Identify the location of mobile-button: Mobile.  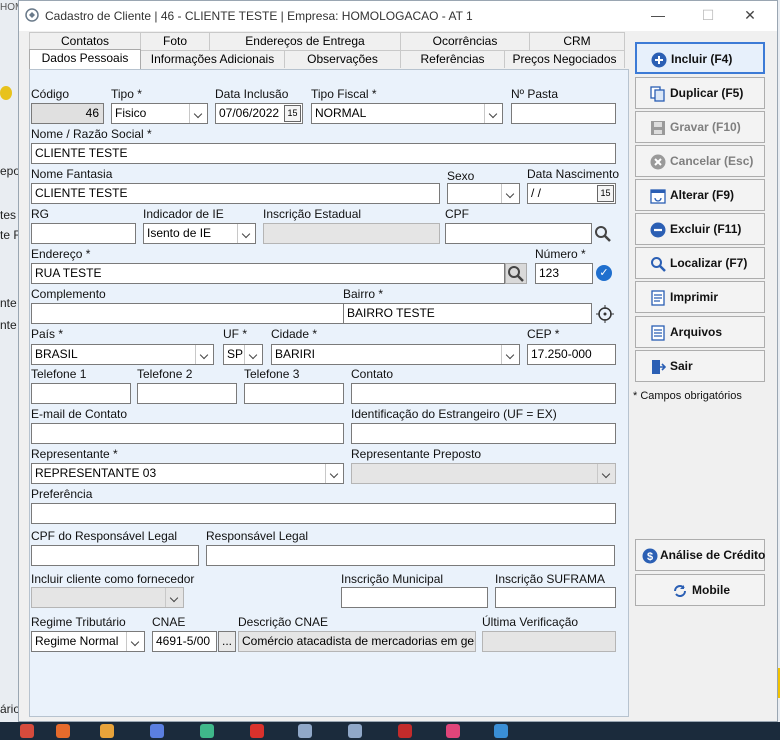
(700, 590).